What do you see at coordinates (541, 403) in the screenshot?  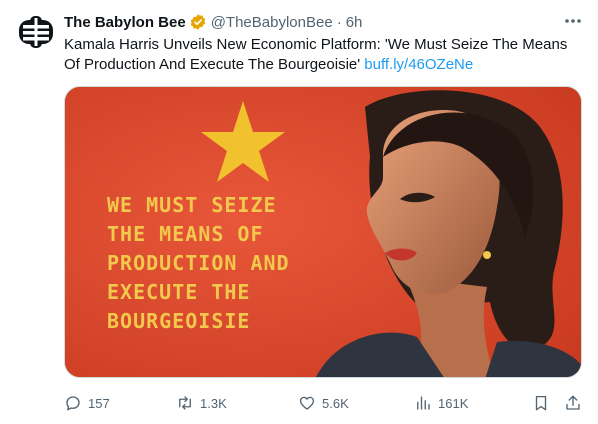 I see `bookmark-icon` at bounding box center [541, 403].